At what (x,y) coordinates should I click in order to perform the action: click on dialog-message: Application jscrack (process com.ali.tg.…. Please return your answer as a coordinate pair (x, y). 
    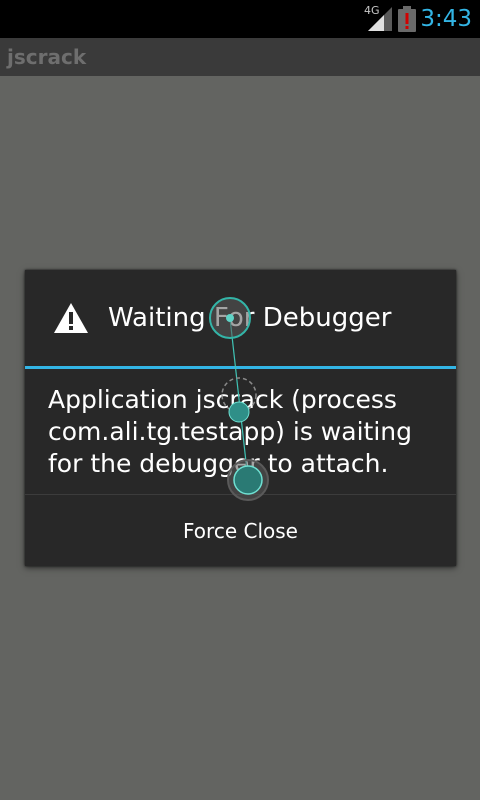
    Looking at the image, I should click on (230, 431).